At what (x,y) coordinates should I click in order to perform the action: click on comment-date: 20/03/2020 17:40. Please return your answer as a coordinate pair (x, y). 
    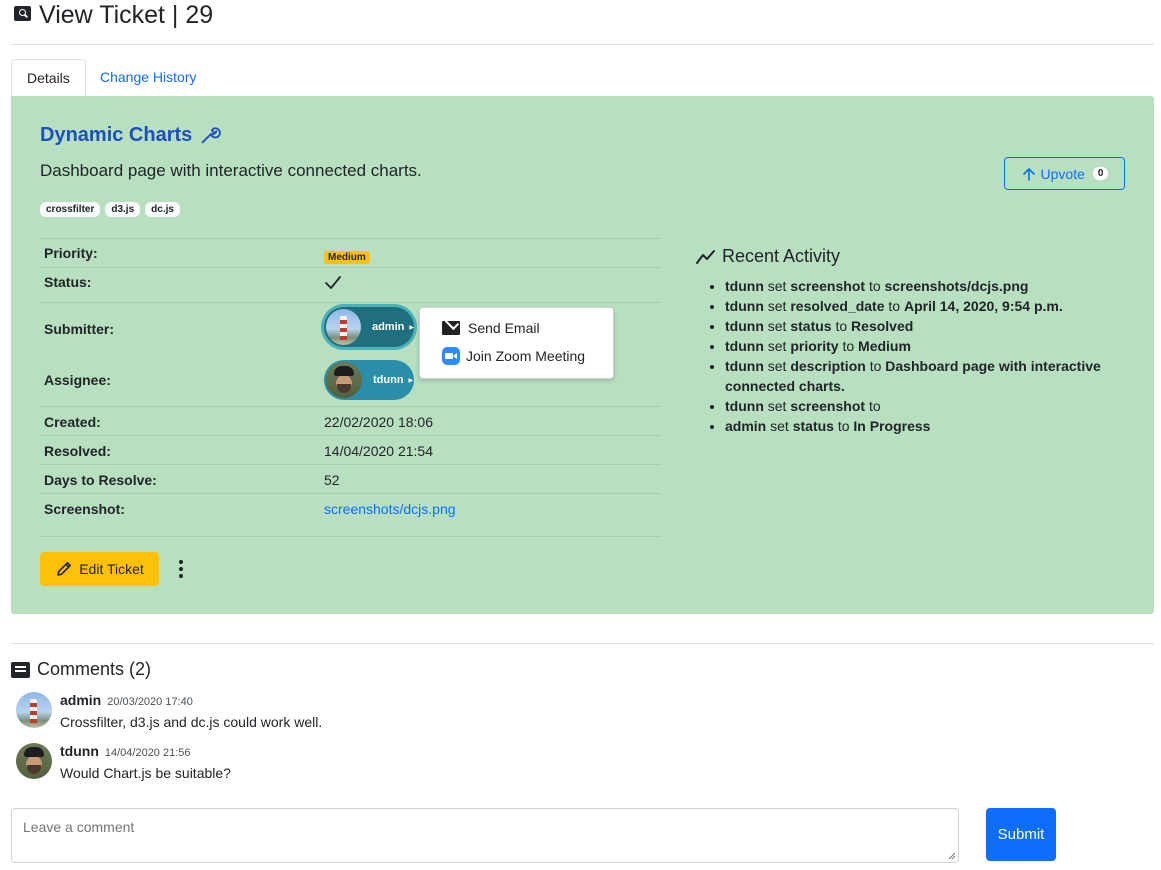
    Looking at the image, I should click on (150, 702).